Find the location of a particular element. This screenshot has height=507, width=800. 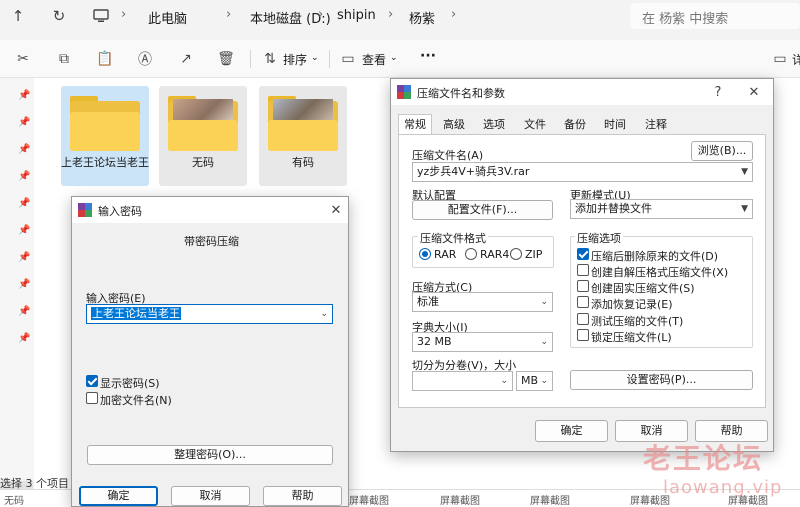

breadcrumb-this-pc: 此电脑 is located at coordinates (167, 17).